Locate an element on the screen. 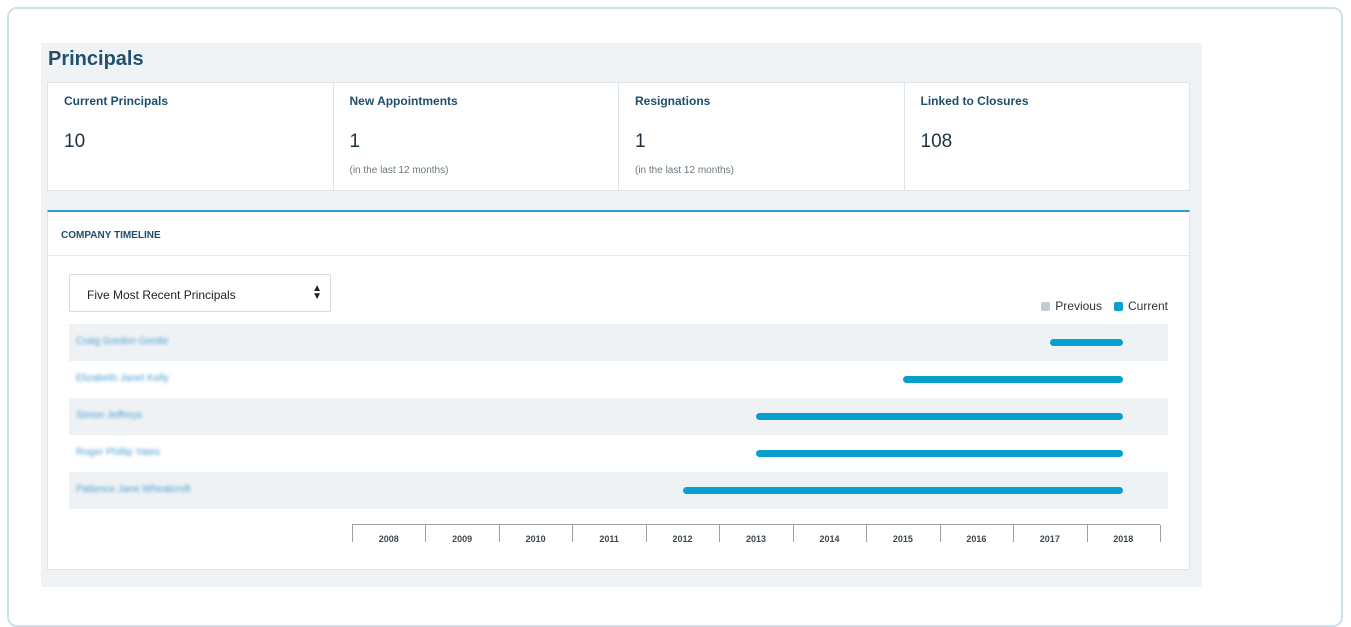  legend-label: Previous is located at coordinates (1078, 306).